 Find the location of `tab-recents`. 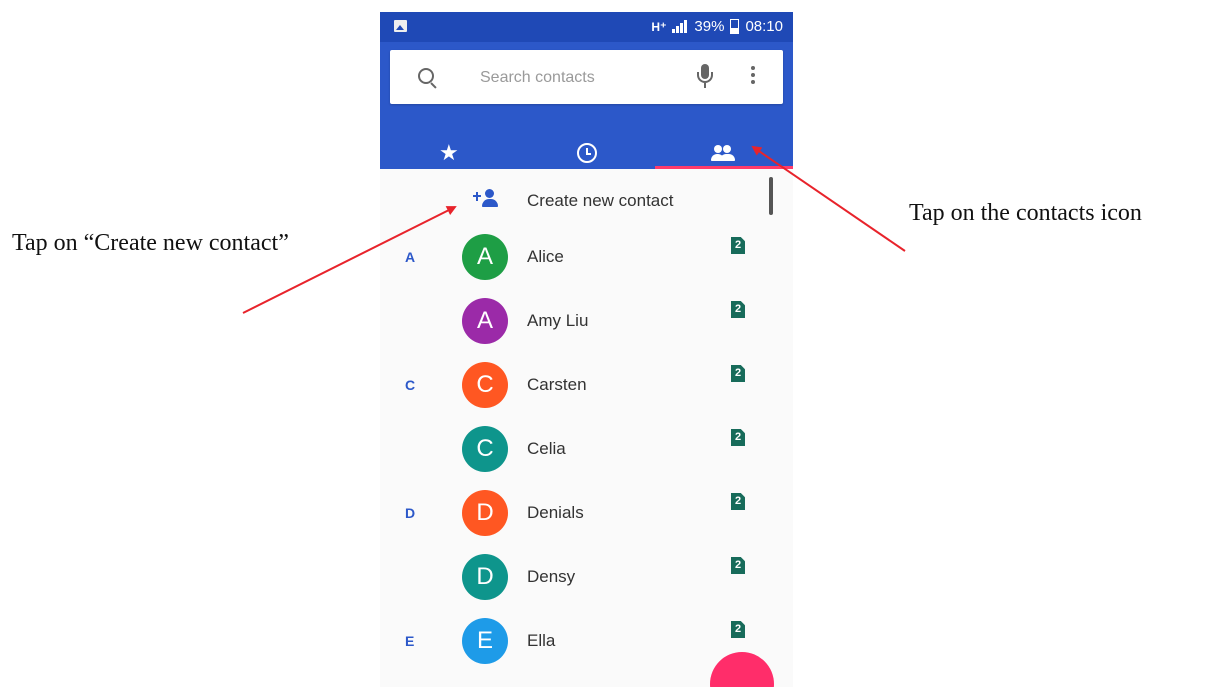

tab-recents is located at coordinates (587, 149).